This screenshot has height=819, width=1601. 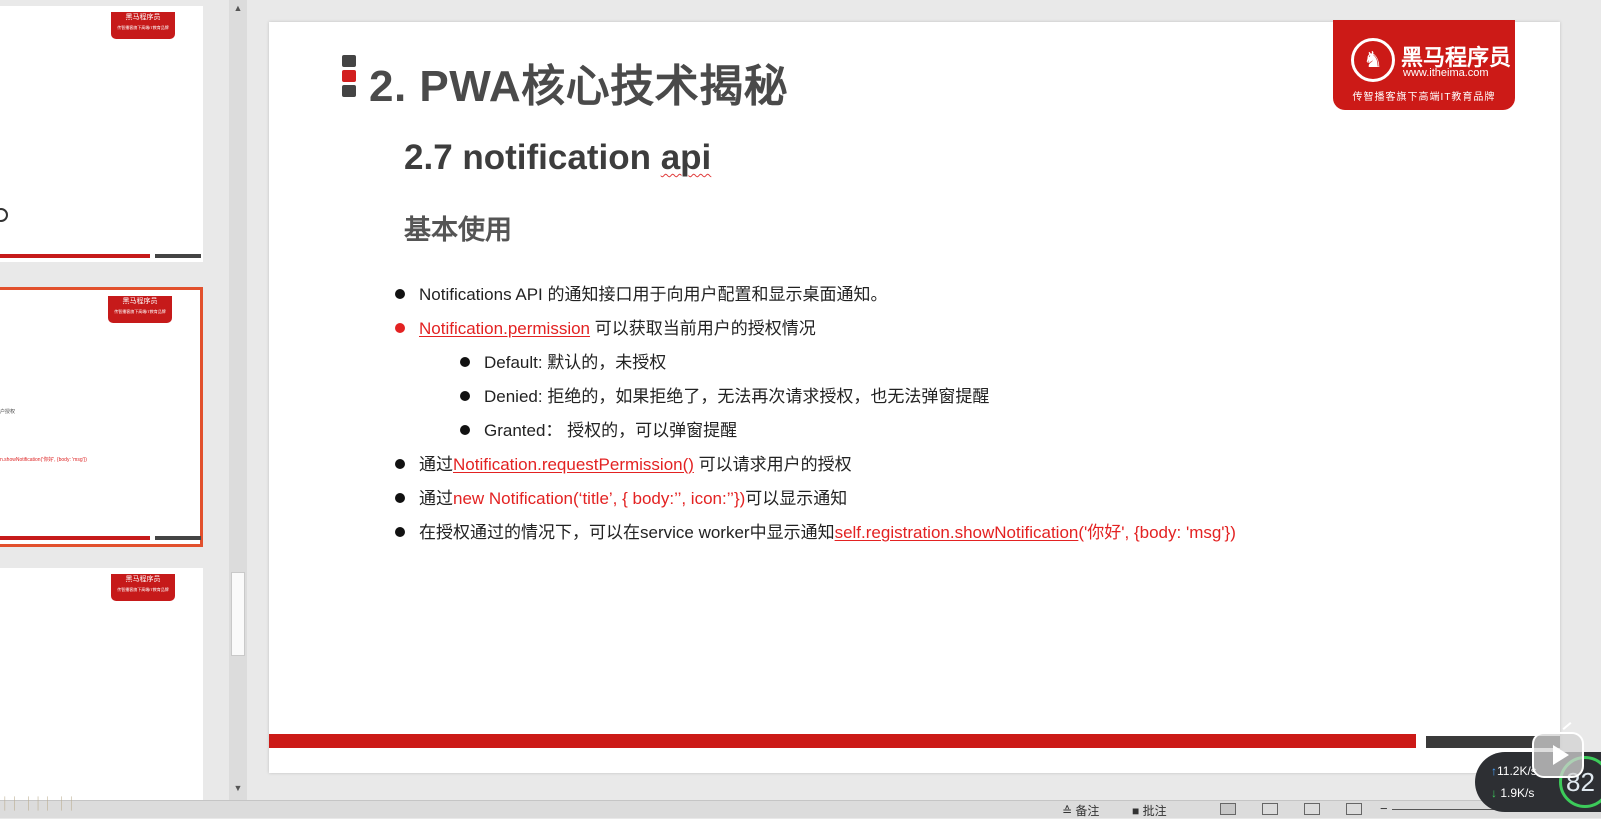 What do you see at coordinates (43, 460) in the screenshot?
I see `thumbnail-text: n.showNotification('你好', {body: 'msg'})` at bounding box center [43, 460].